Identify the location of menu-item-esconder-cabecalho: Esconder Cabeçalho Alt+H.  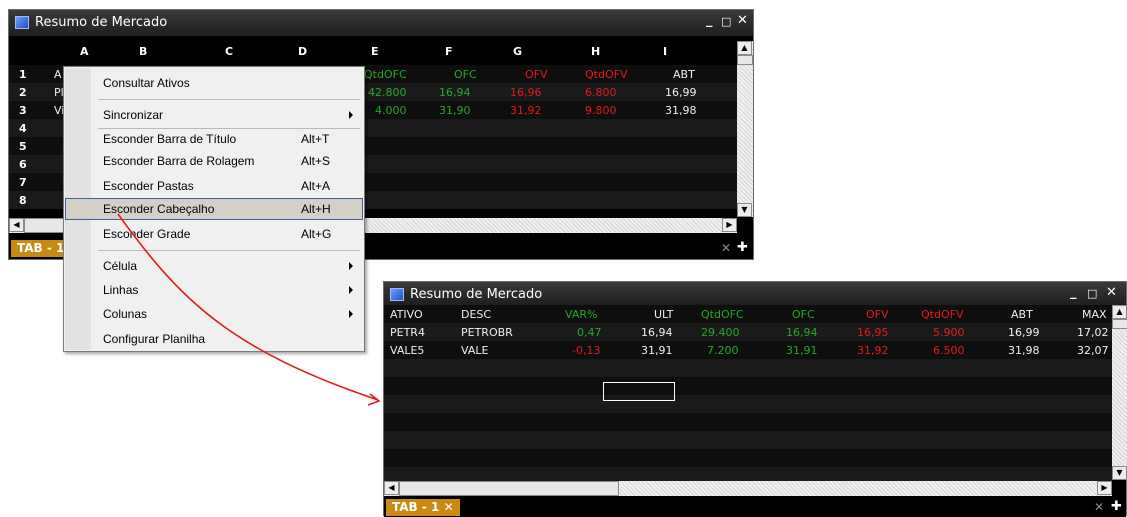
(214, 209).